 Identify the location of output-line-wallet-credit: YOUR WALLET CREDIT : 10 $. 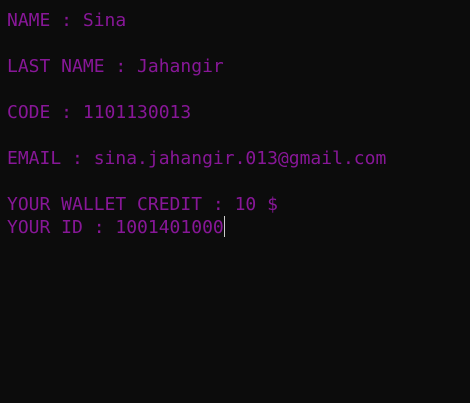
(142, 204).